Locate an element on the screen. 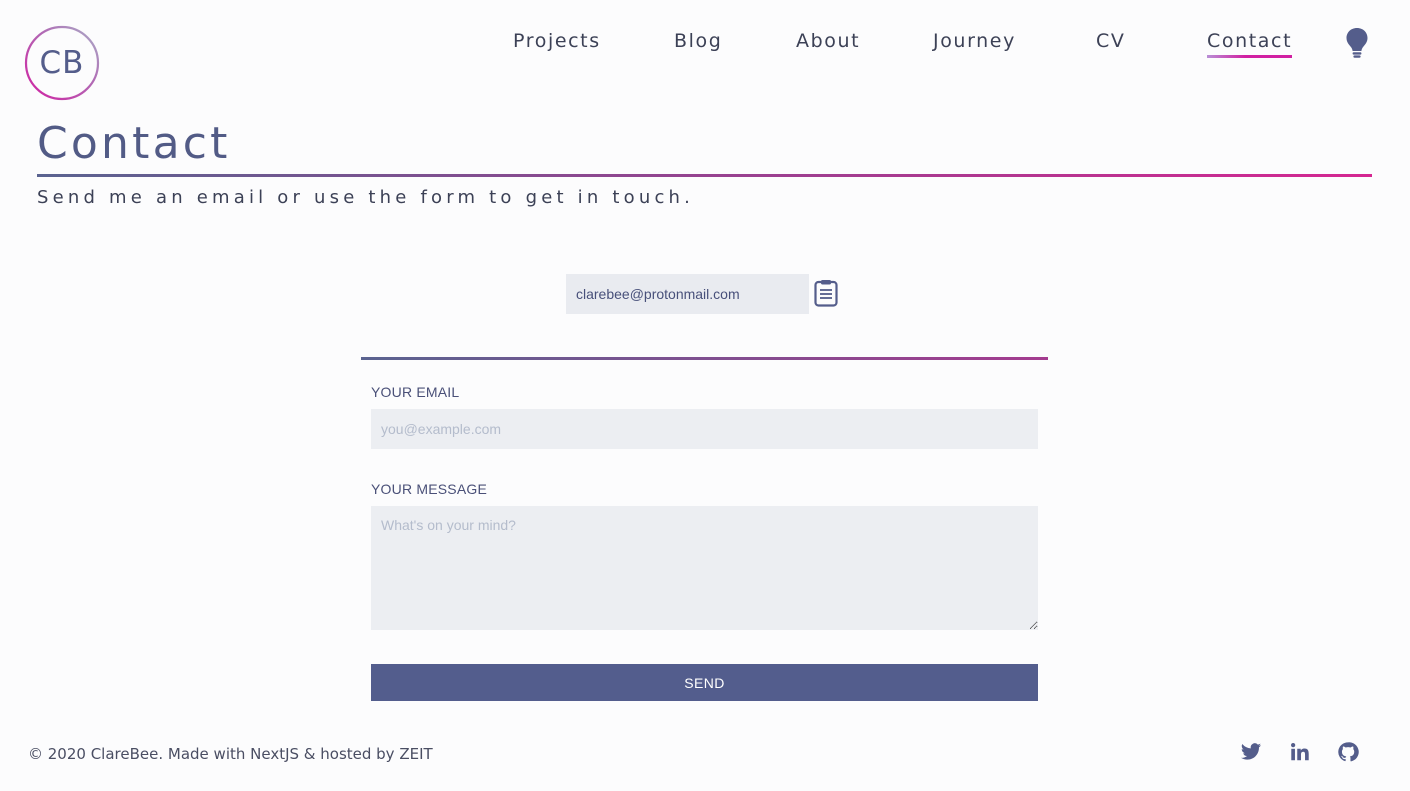  logo: CB is located at coordinates (62, 63).